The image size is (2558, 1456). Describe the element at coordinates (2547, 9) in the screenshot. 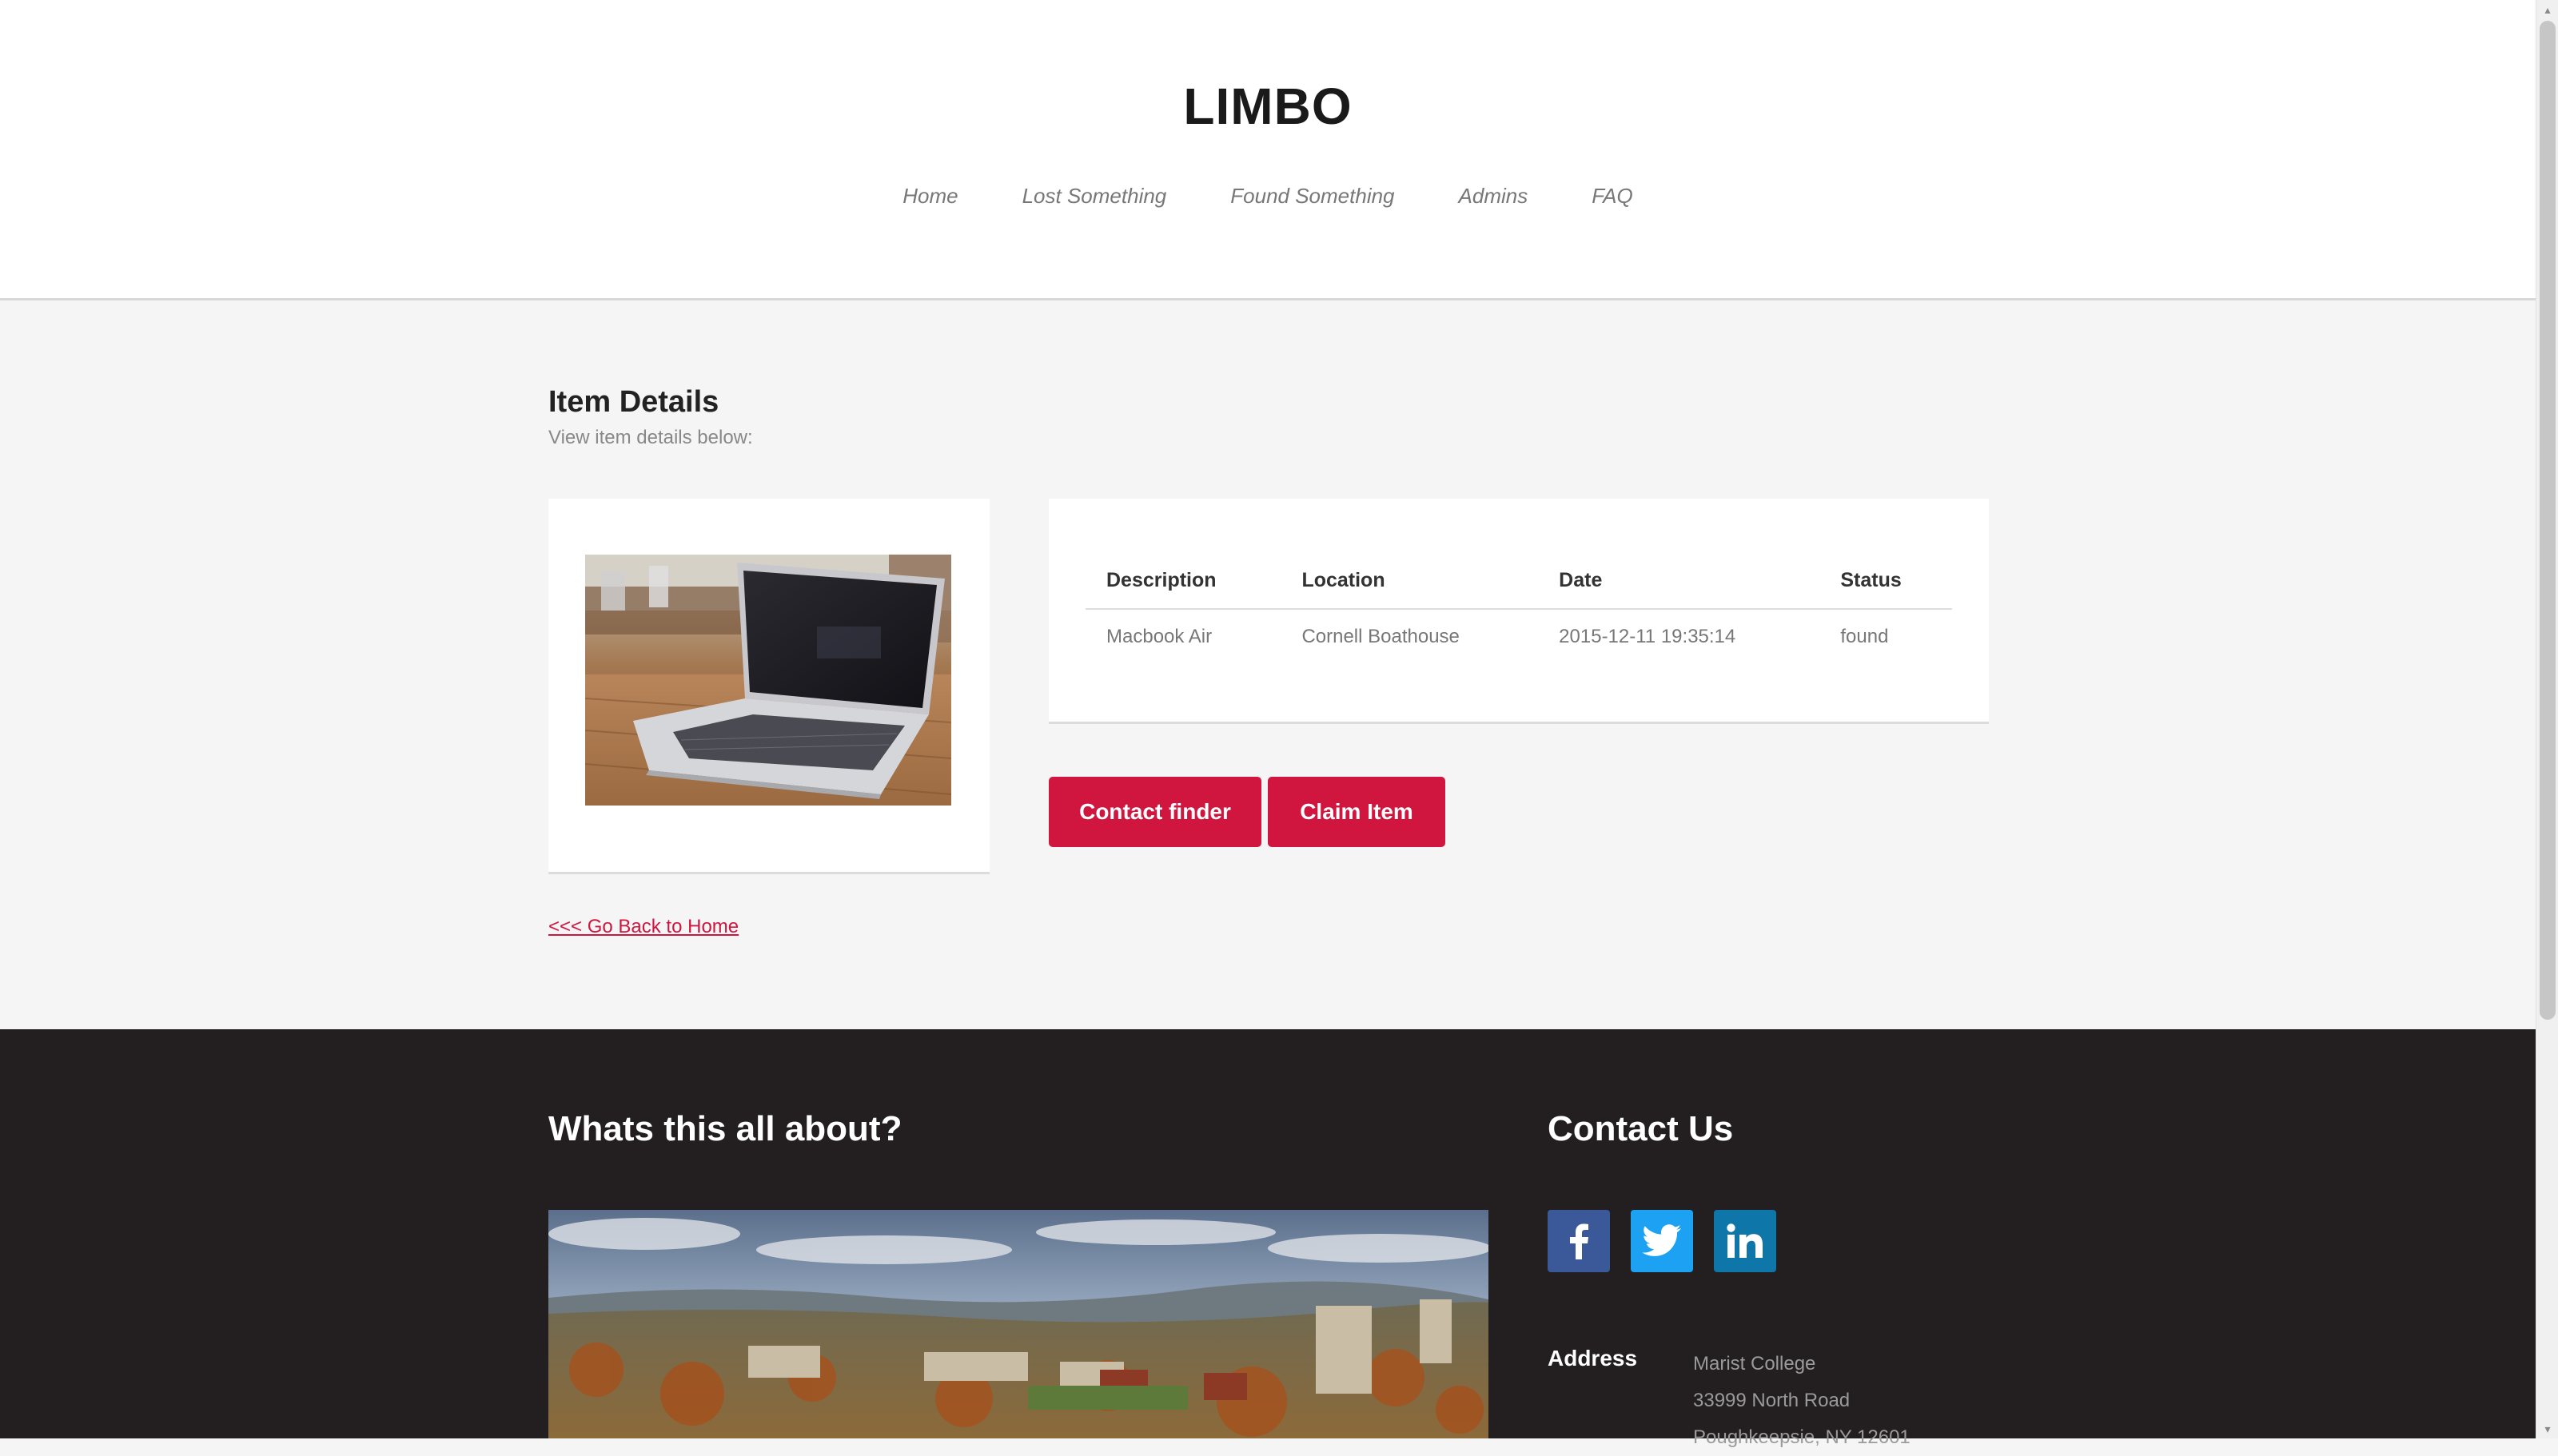

I see `scroll-up-icon: ▴` at that location.